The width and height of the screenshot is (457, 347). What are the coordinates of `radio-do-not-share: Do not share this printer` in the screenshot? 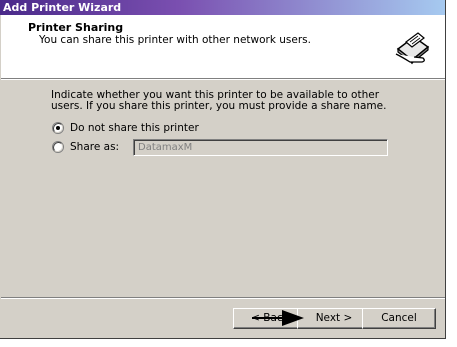 It's located at (125, 128).